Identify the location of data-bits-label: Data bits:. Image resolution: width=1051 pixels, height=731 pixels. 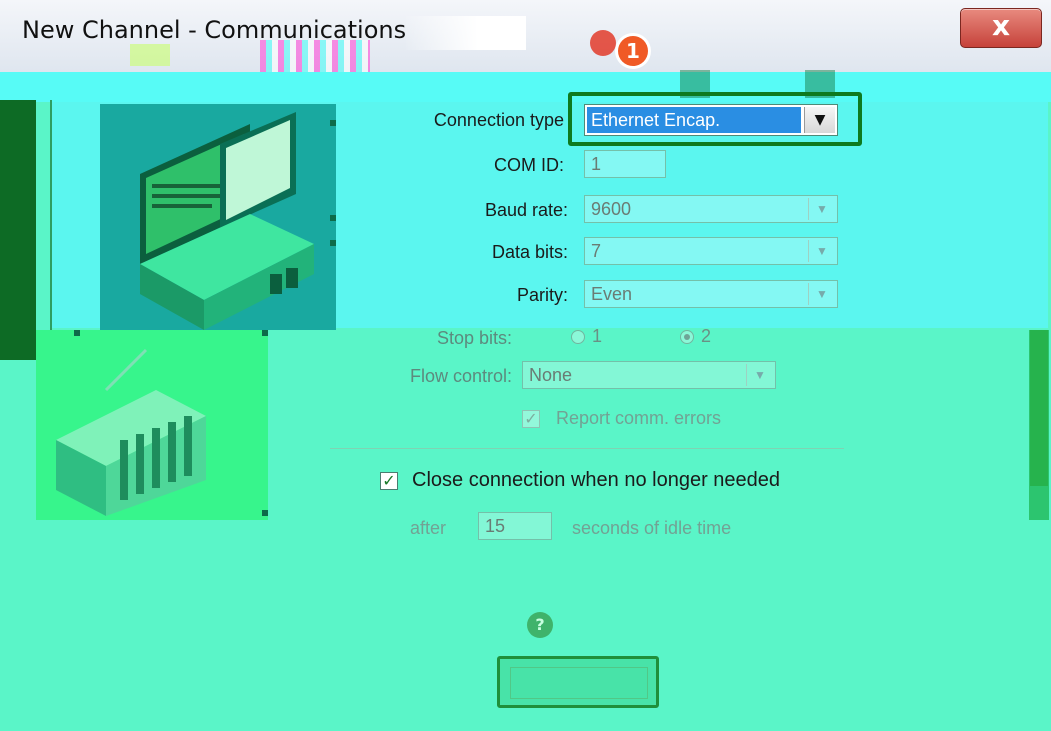
(529, 252).